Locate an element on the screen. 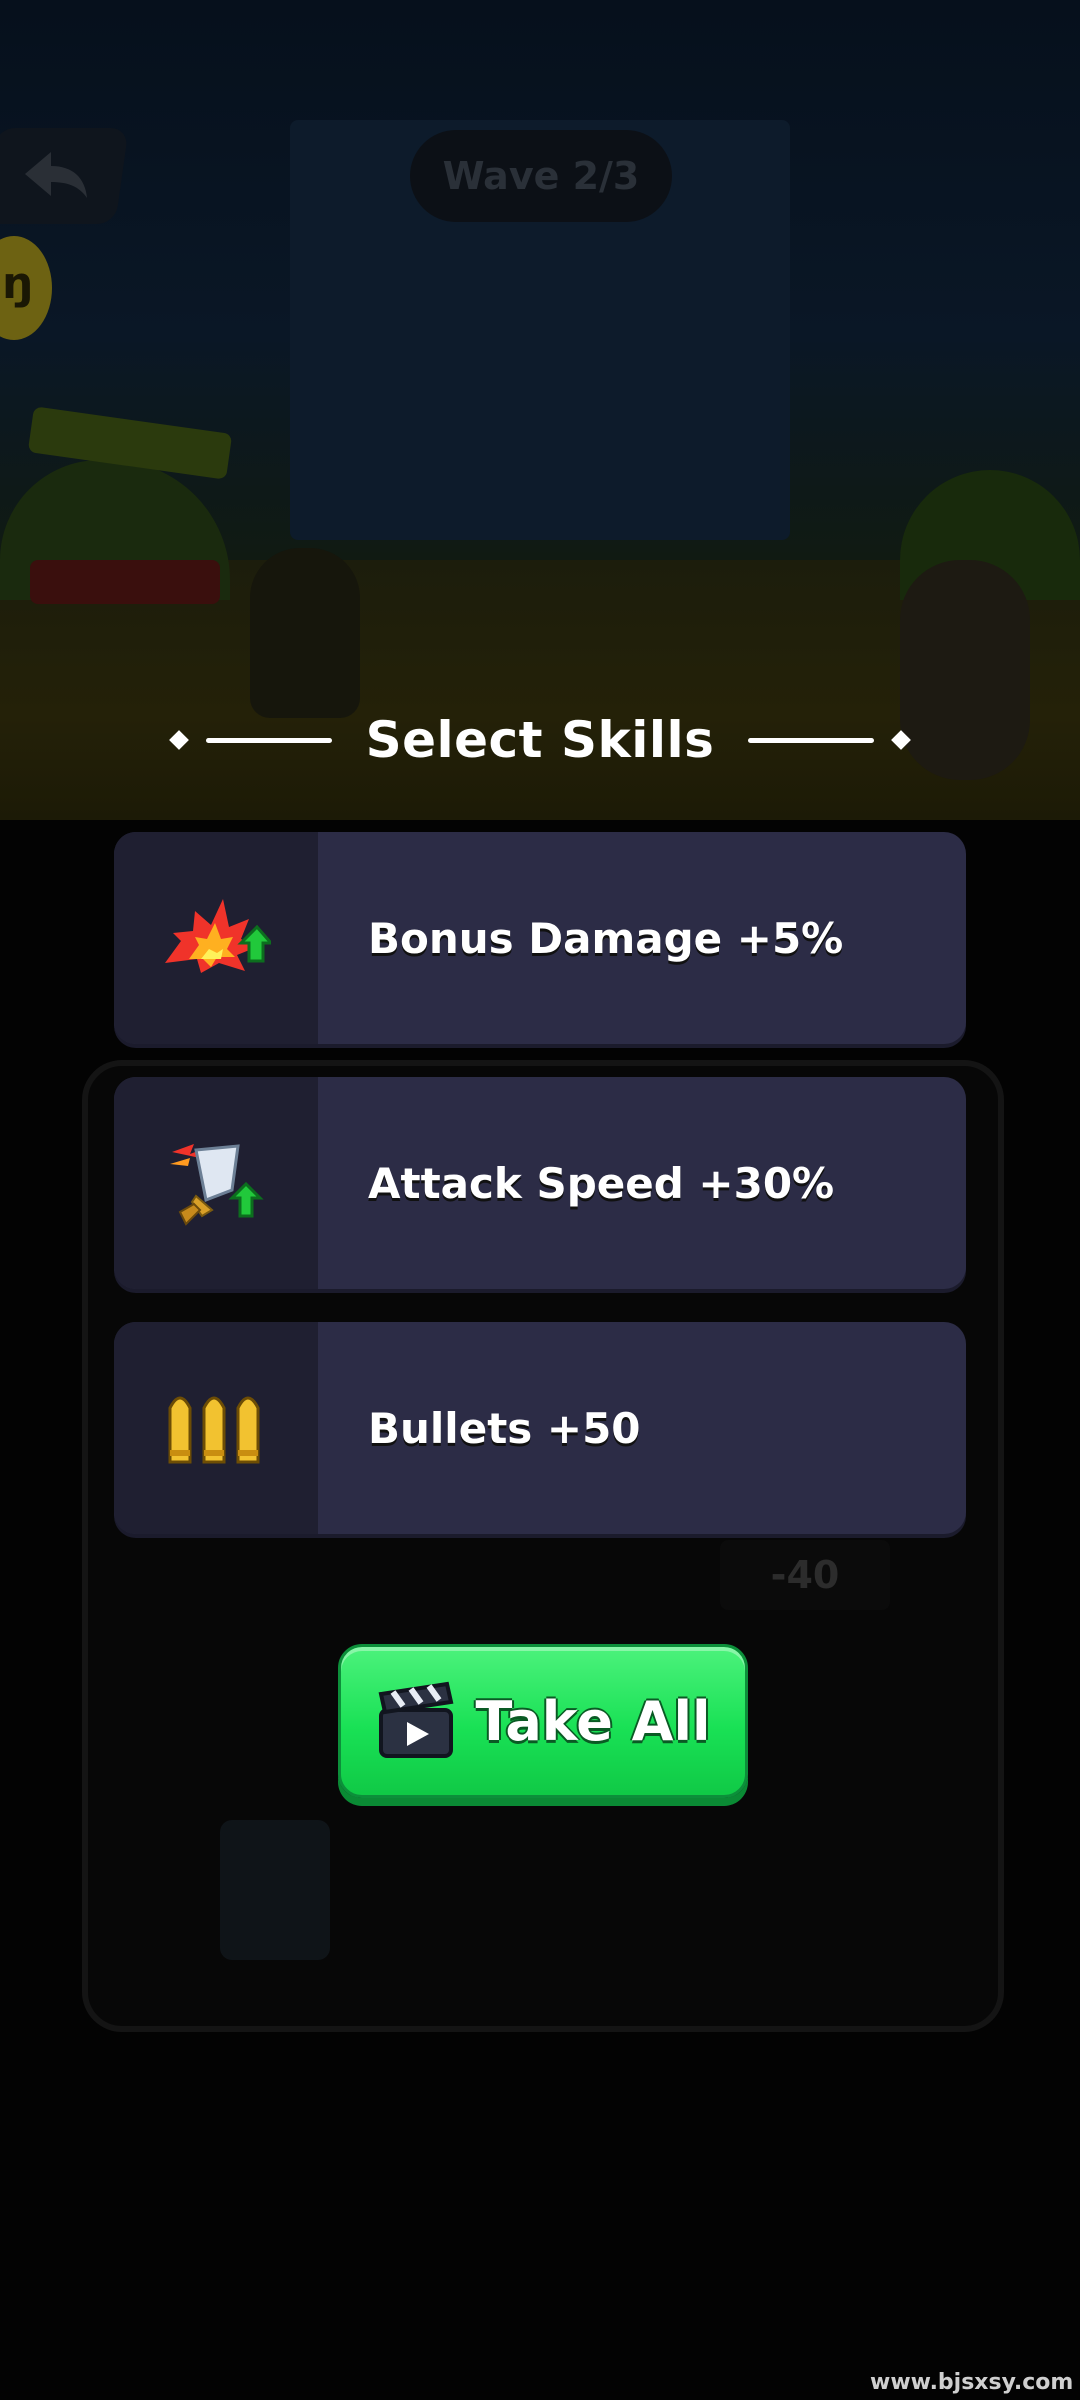 This screenshot has height=2400, width=1080. skill-label: Attack Speed +30% is located at coordinates (601, 1183).